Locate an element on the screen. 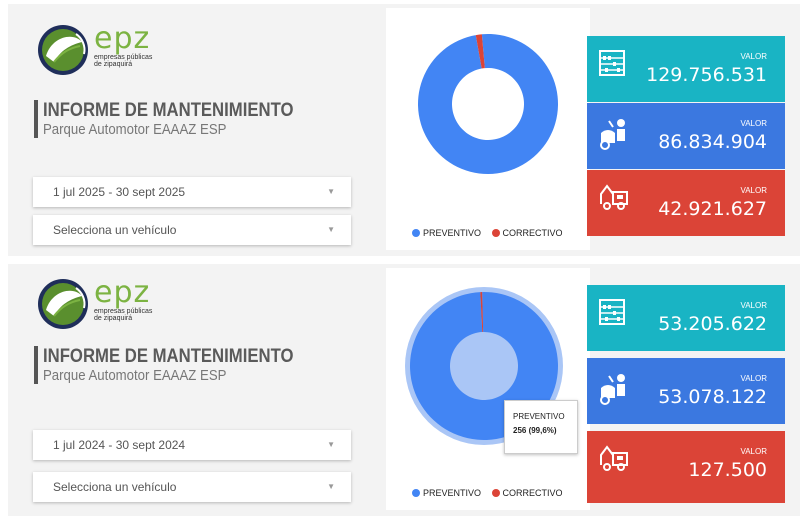  chart-tooltip: PREVENTIVO 256 (99,6%) is located at coordinates (541, 427).